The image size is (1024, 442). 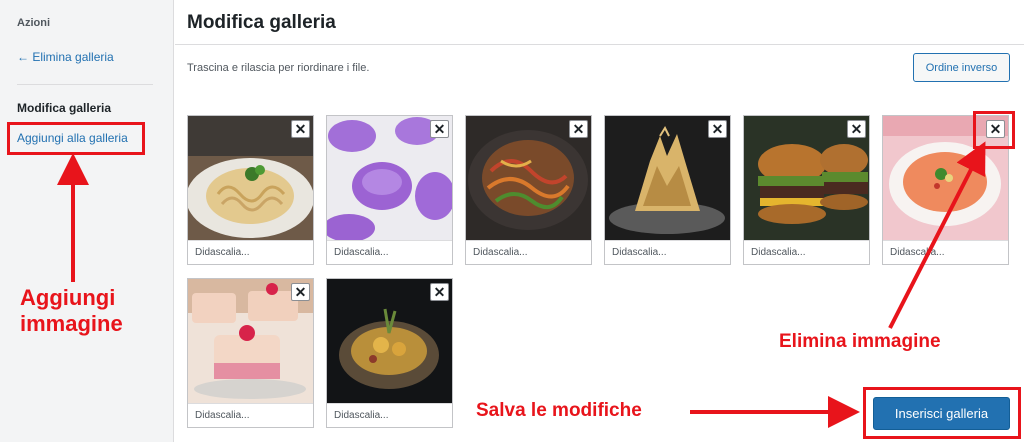 I want to click on sidebar-divider, so click(x=85, y=84).